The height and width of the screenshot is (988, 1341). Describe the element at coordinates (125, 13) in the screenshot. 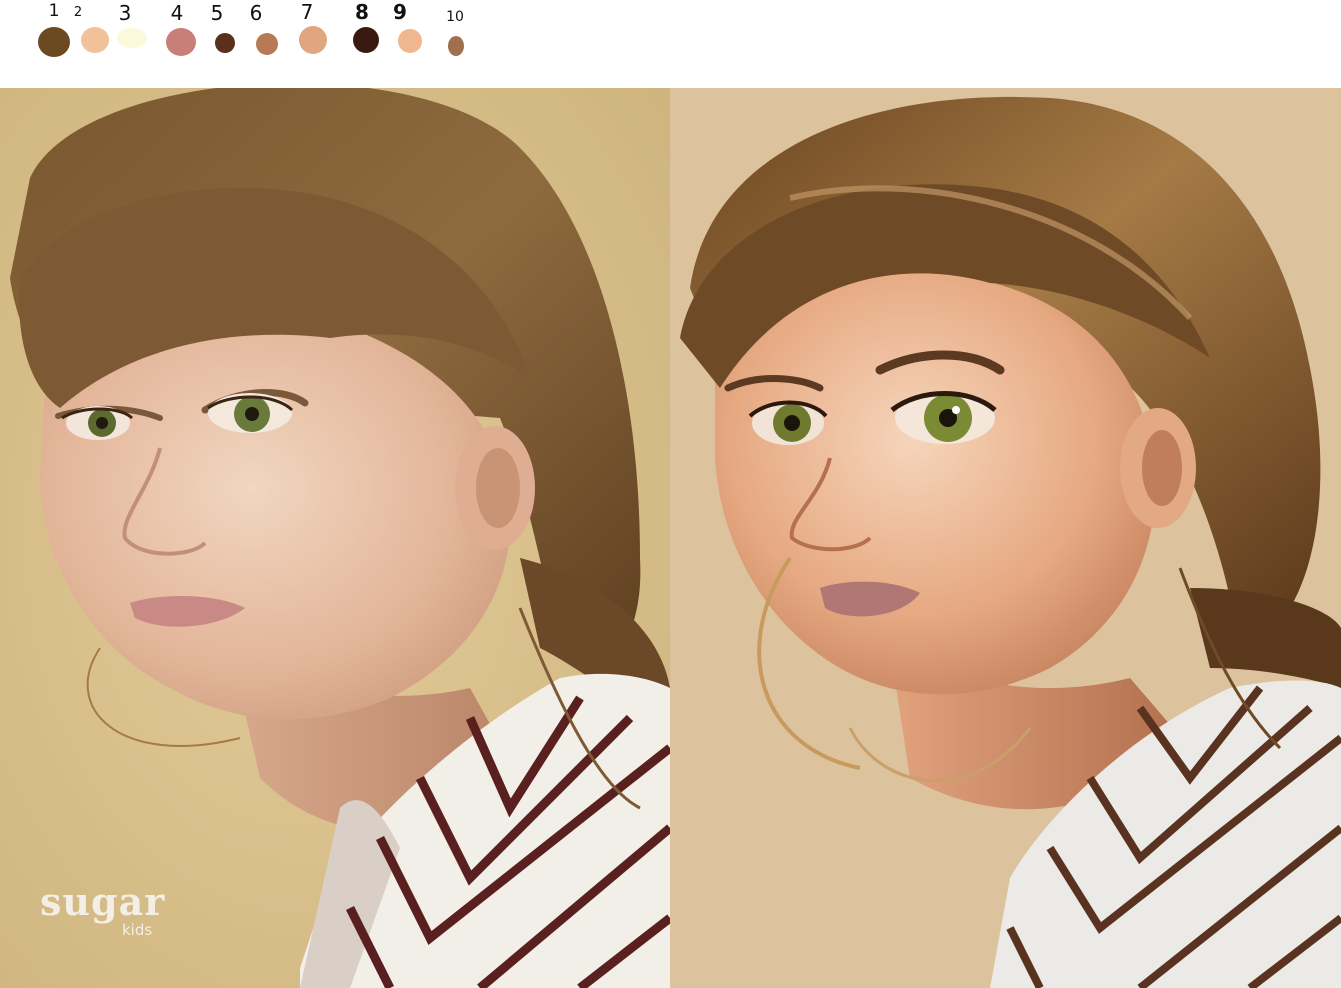

I see `swatch-3-number: 3` at that location.